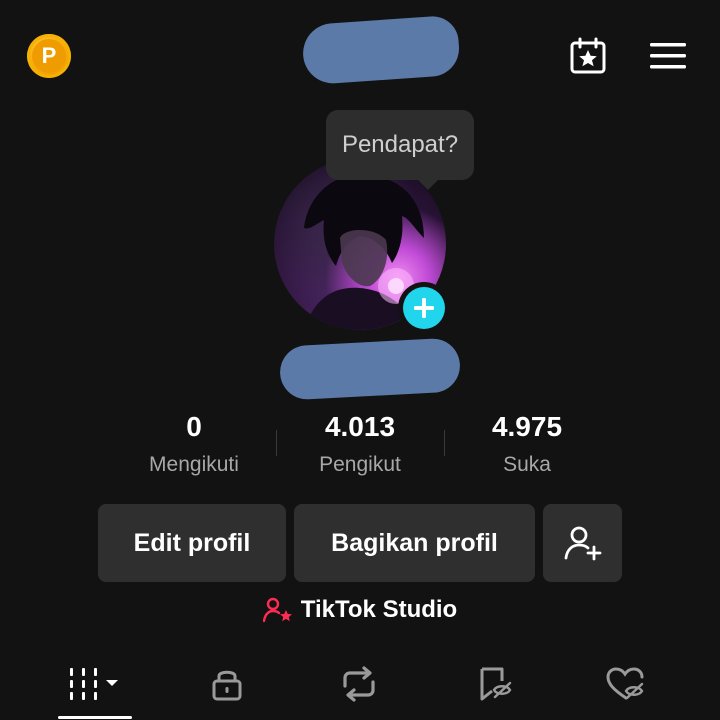  Describe the element at coordinates (588, 56) in the screenshot. I see `calendar-star-icon` at that location.